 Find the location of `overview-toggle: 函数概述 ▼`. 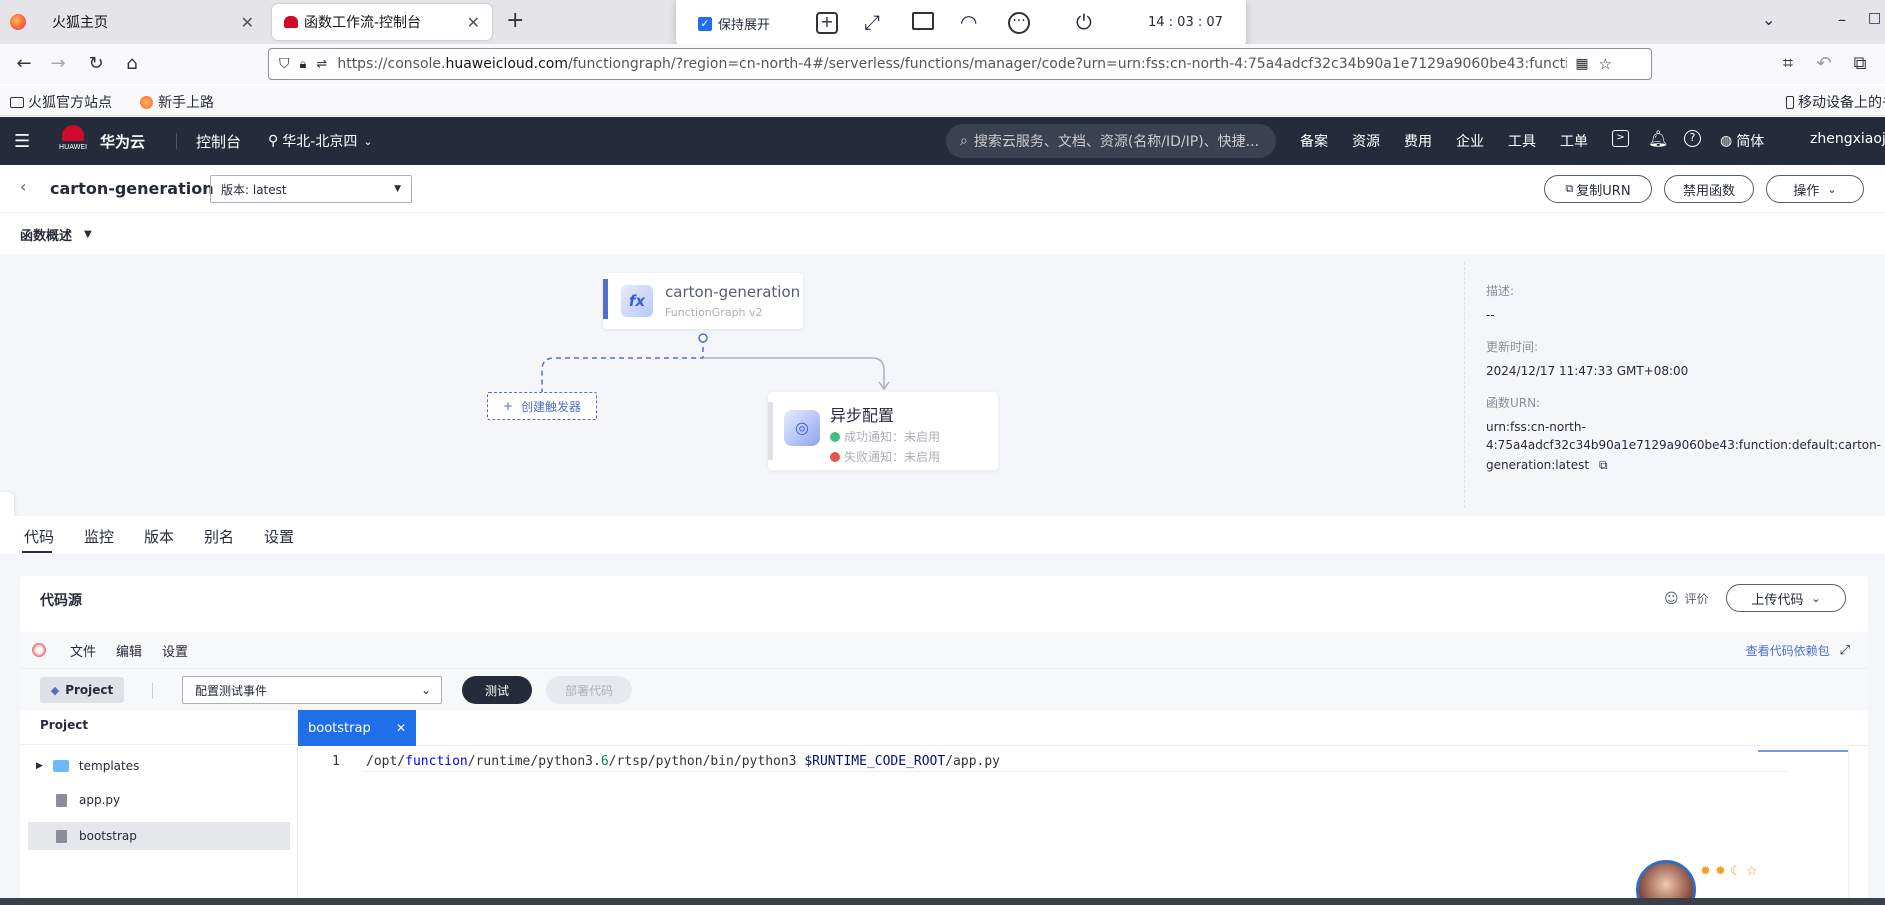

overview-toggle: 函数概述 ▼ is located at coordinates (56, 234).